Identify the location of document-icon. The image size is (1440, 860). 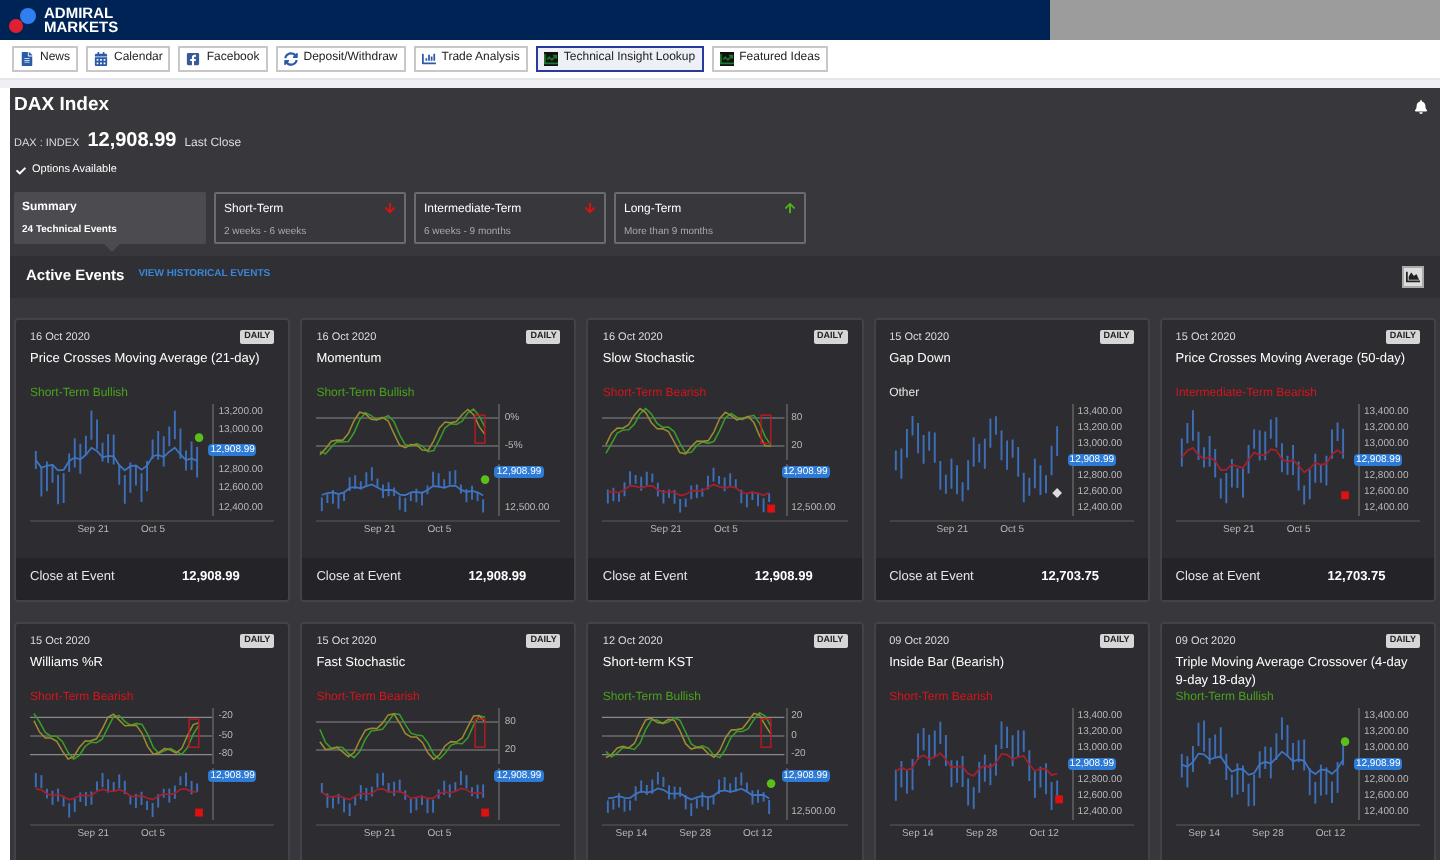
(27, 59).